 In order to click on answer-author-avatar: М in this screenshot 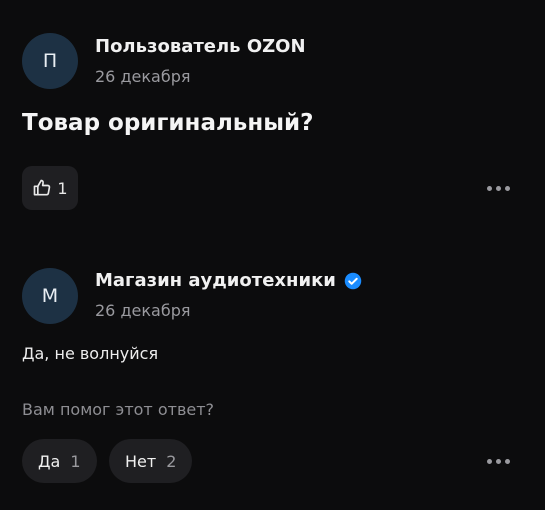, I will do `click(50, 296)`.